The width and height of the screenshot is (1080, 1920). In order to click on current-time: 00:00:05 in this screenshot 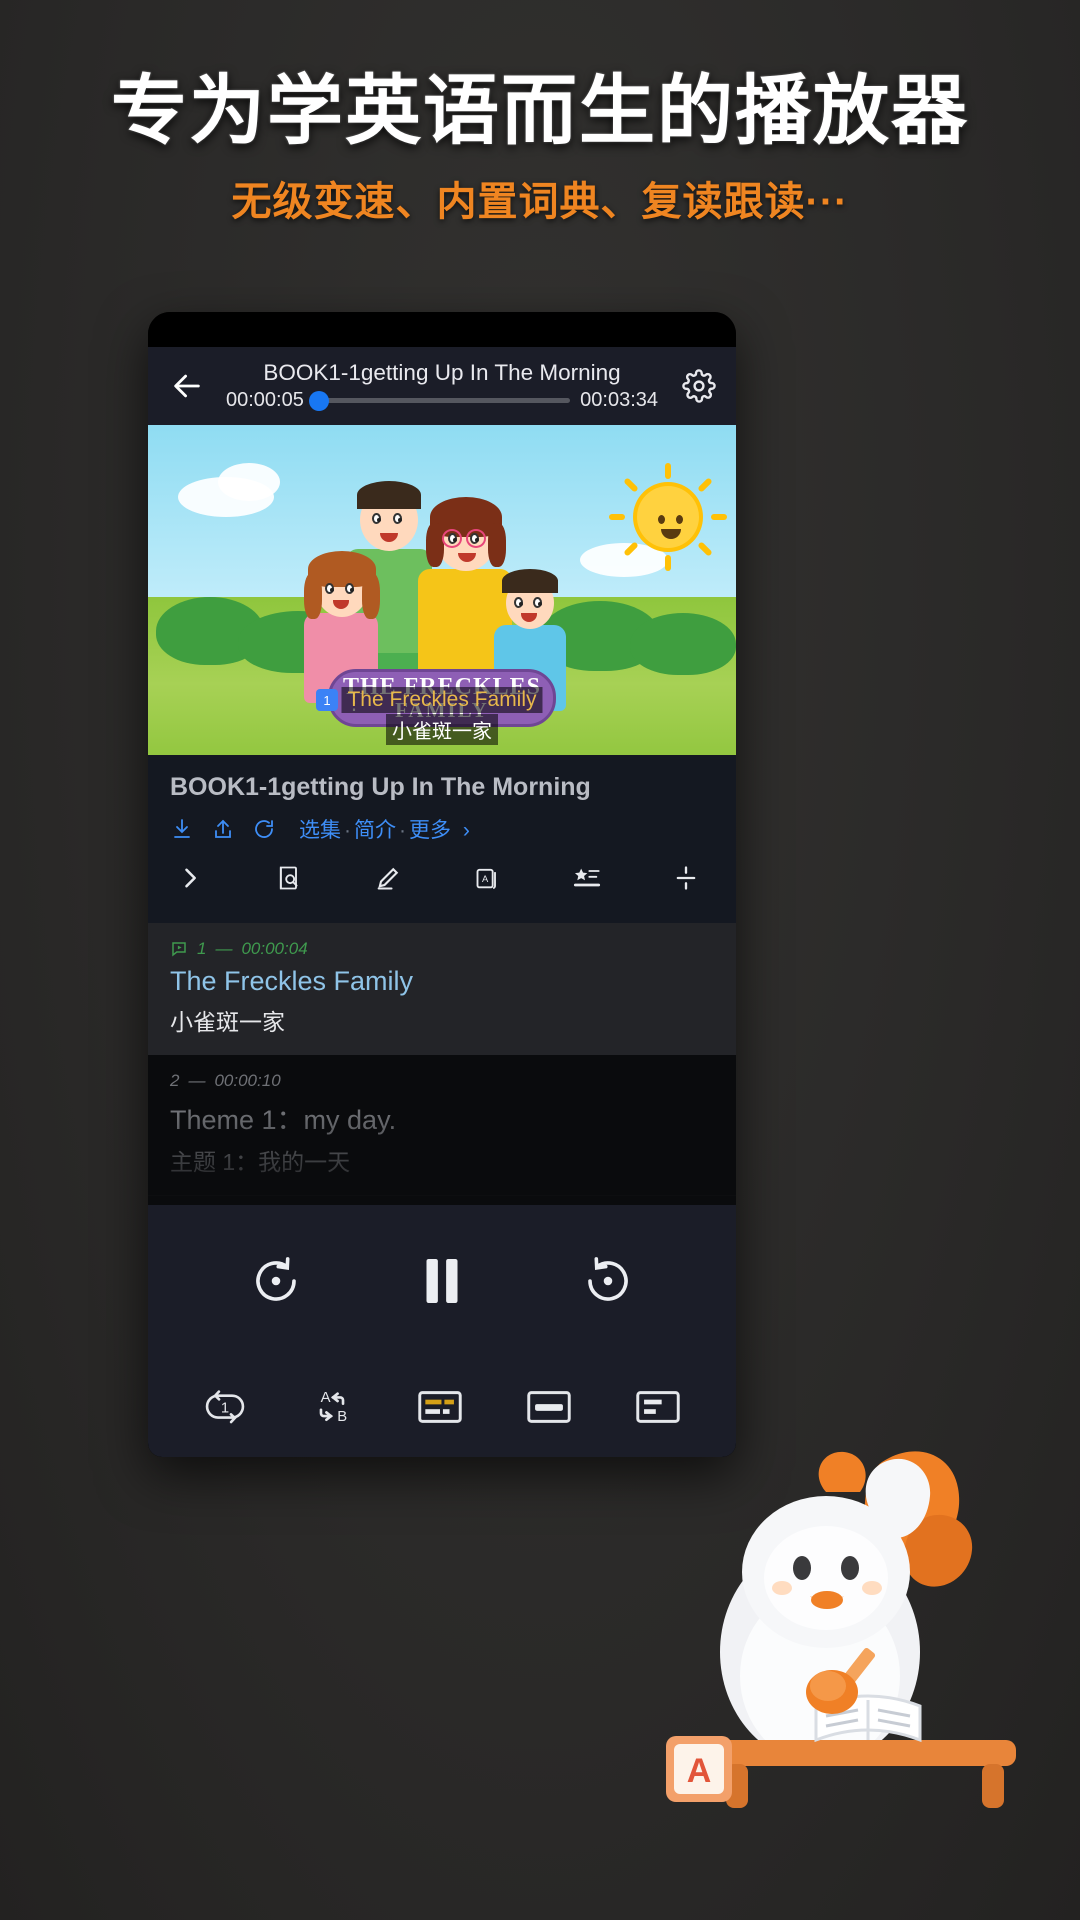, I will do `click(265, 400)`.